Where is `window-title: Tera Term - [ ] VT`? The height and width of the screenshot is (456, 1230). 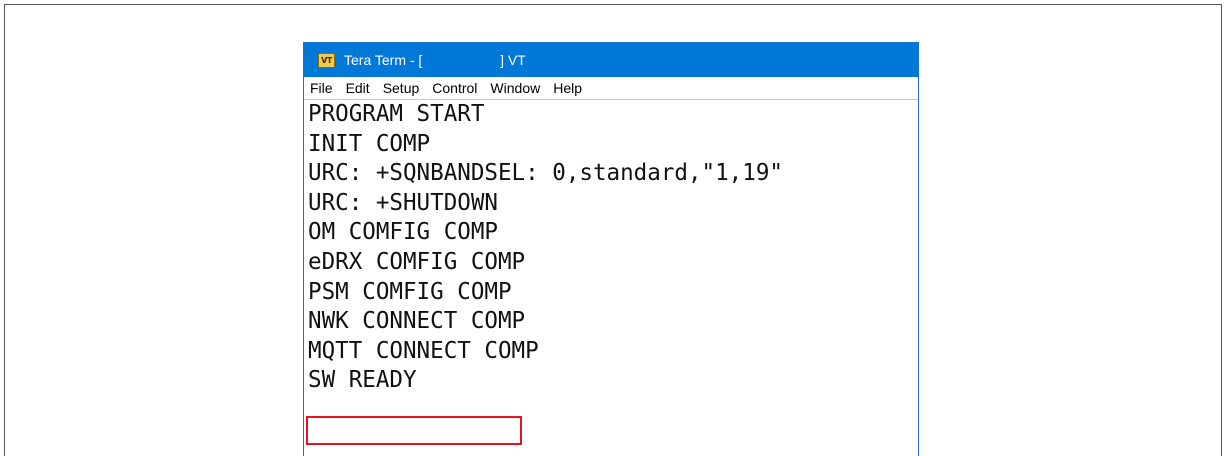
window-title: Tera Term - [ ] VT is located at coordinates (435, 60).